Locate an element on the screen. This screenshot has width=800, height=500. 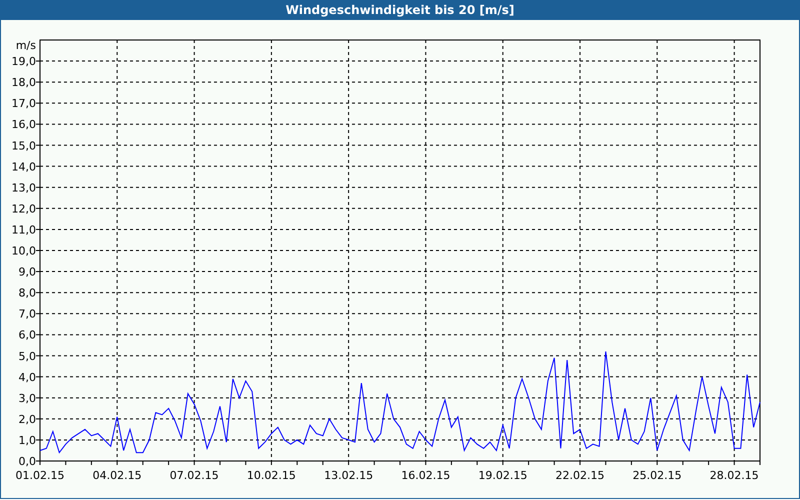
x-tick-label: 16.02.15 is located at coordinates (425, 475).